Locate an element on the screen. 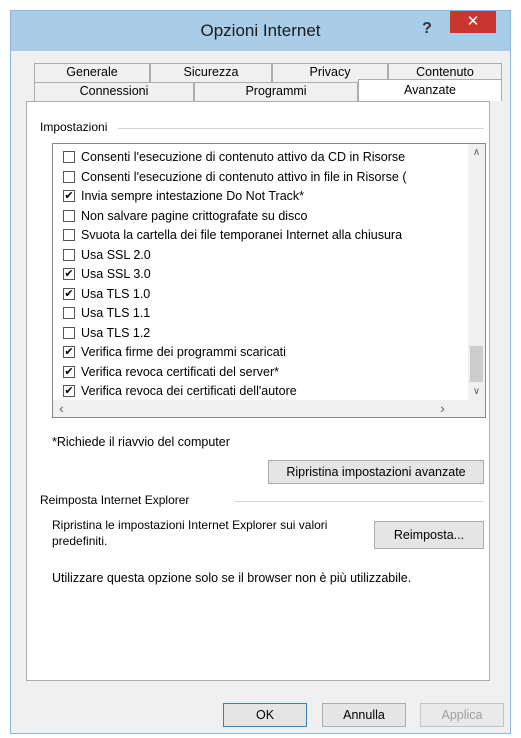 The height and width of the screenshot is (738, 521). setting-item: ✔ Verifica revoca certificati del server* is located at coordinates (171, 372).